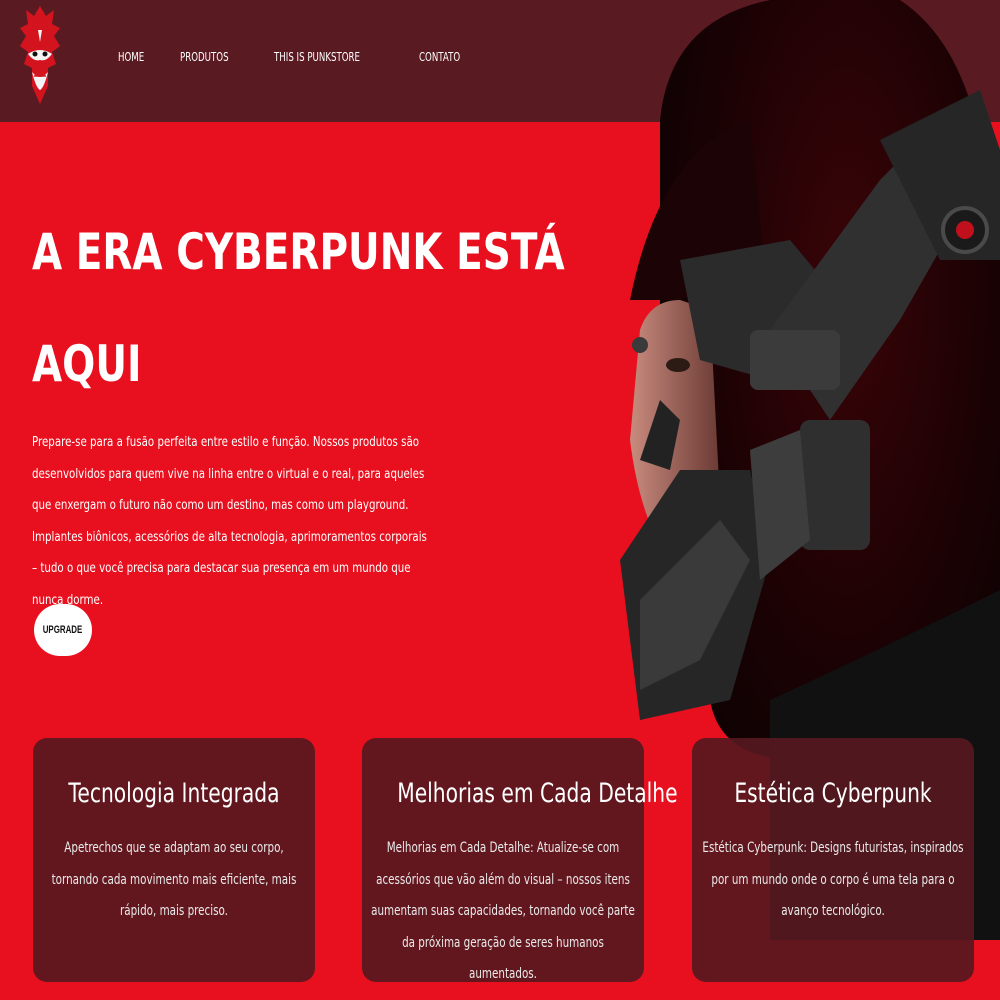  Describe the element at coordinates (40, 57) in the screenshot. I see `samurai-mask-logo` at that location.